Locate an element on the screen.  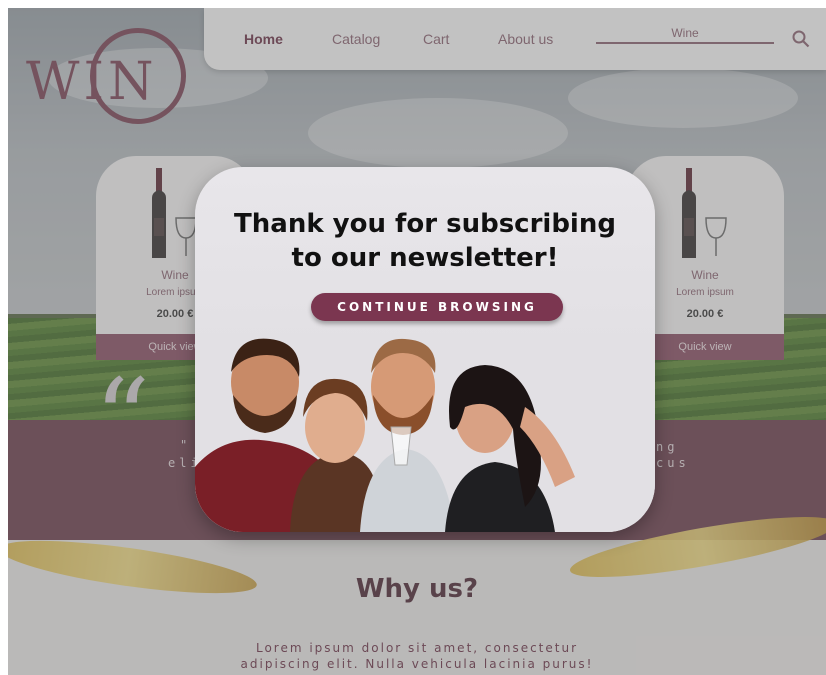
modal-title-line-2: to our newsletter! is located at coordinates (425, 258).